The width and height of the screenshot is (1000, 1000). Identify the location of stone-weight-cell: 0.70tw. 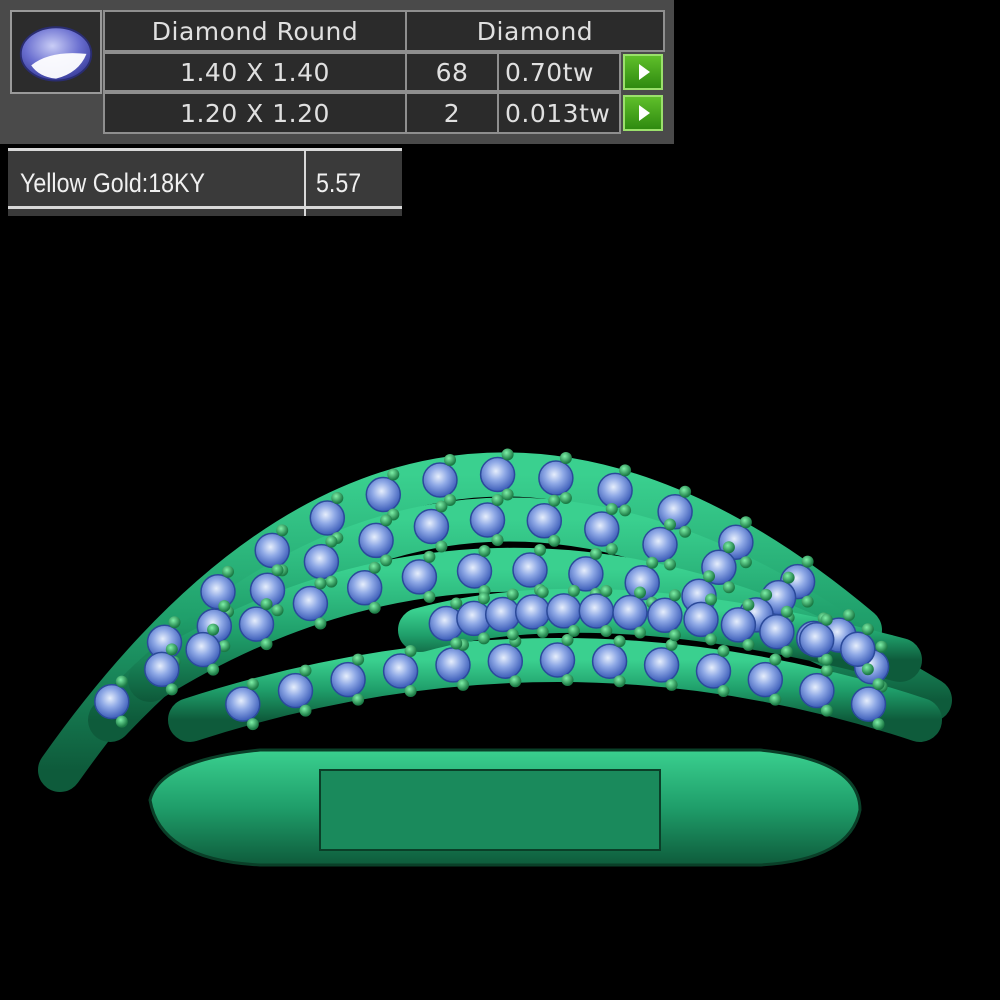
(559, 72).